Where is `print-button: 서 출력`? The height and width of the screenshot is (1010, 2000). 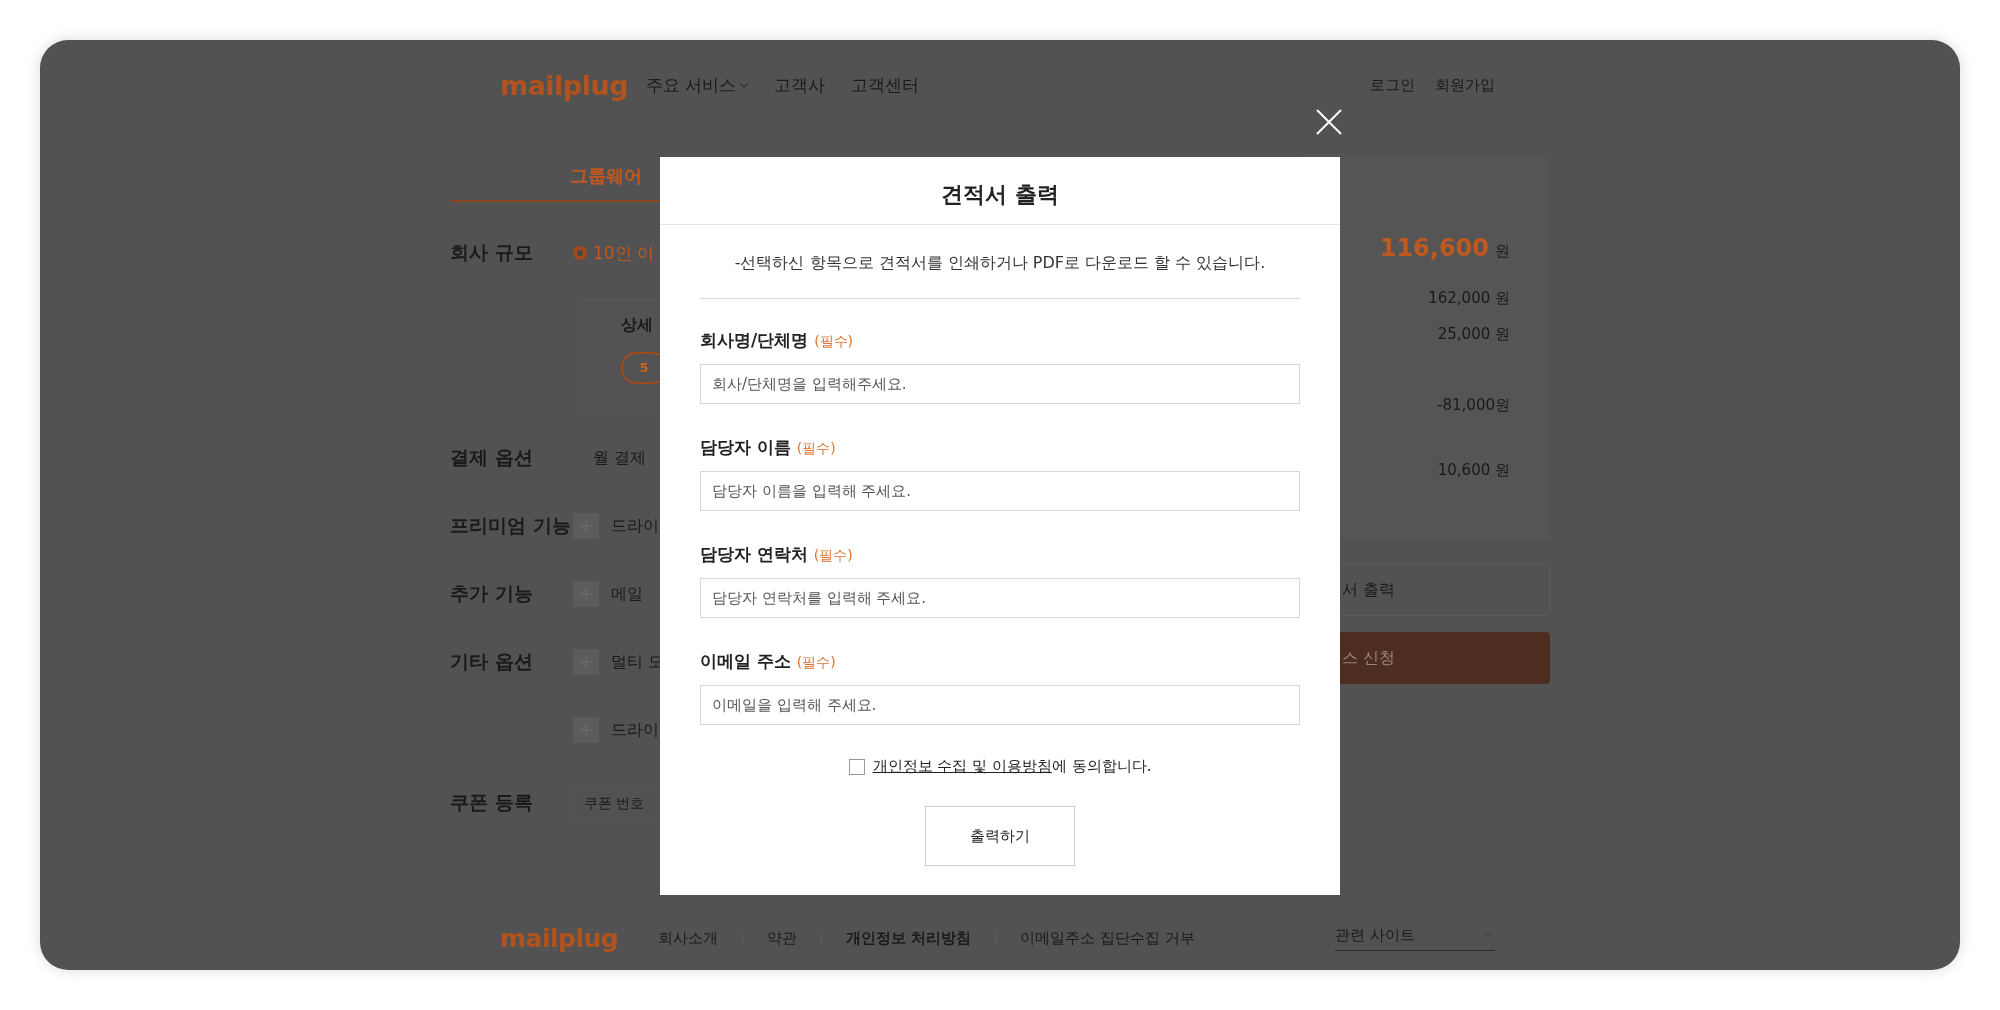 print-button: 서 출력 is located at coordinates (1445, 590).